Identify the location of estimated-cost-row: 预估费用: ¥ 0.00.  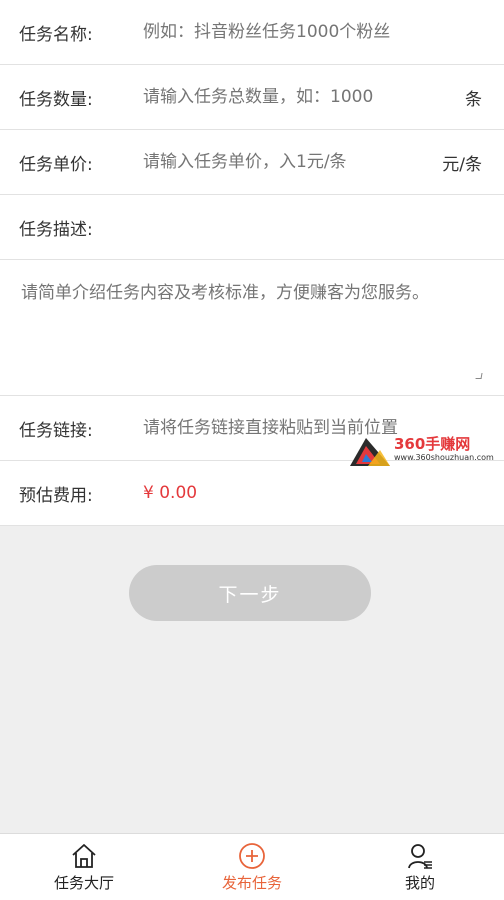
(252, 493).